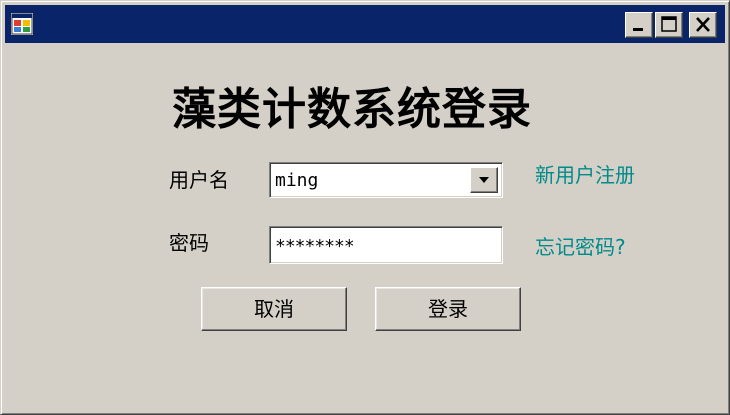  I want to click on minimize-button, so click(639, 25).